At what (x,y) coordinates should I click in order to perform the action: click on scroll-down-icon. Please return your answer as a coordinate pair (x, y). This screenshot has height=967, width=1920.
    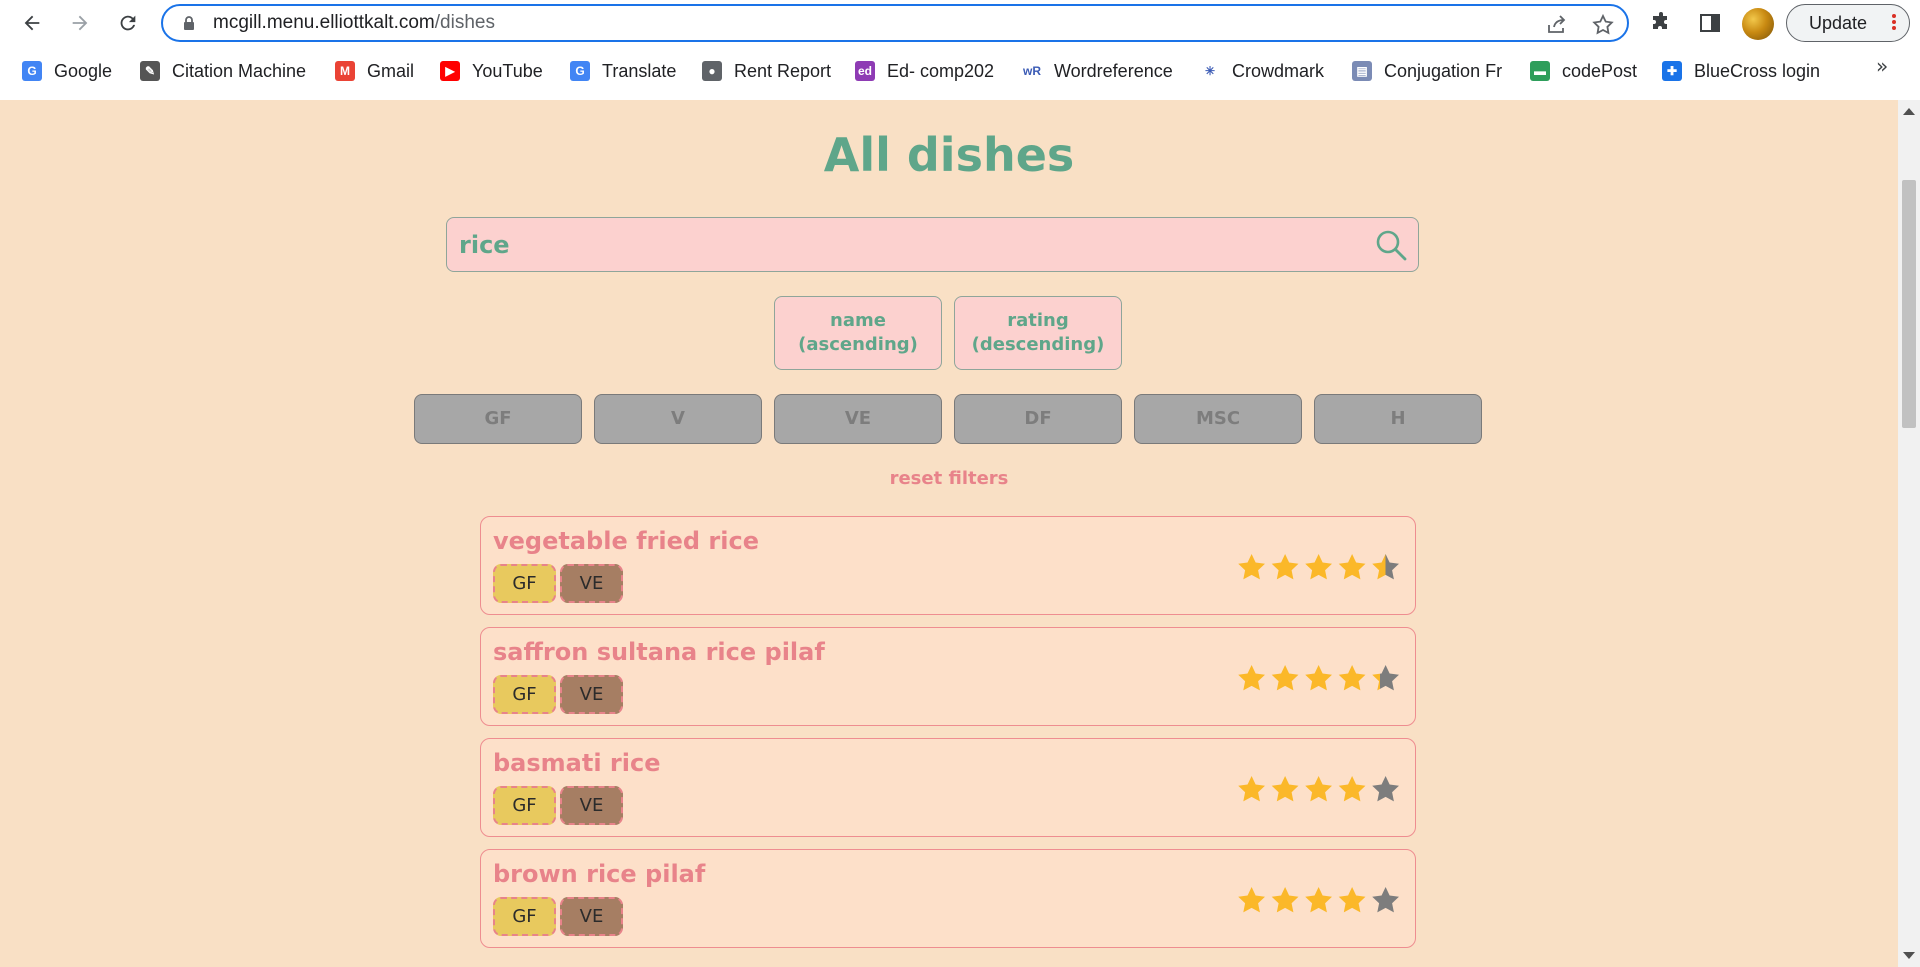
    Looking at the image, I should click on (1909, 955).